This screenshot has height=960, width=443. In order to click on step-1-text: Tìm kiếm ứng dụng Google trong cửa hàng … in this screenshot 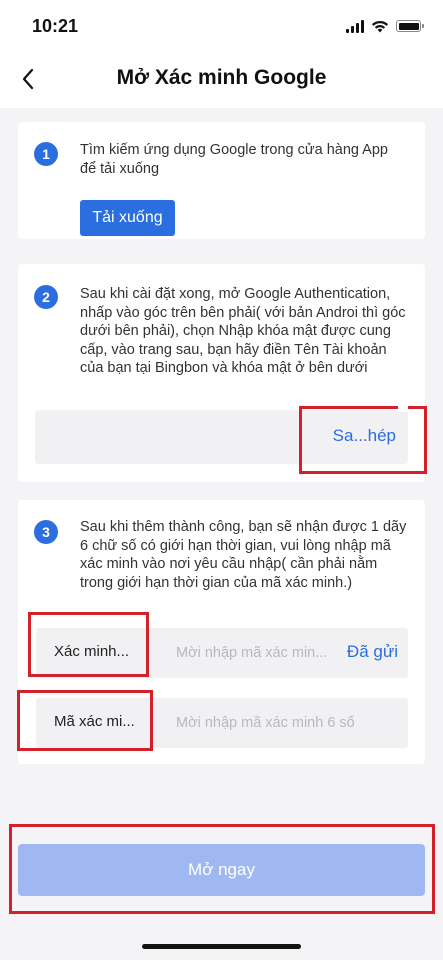, I will do `click(234, 159)`.